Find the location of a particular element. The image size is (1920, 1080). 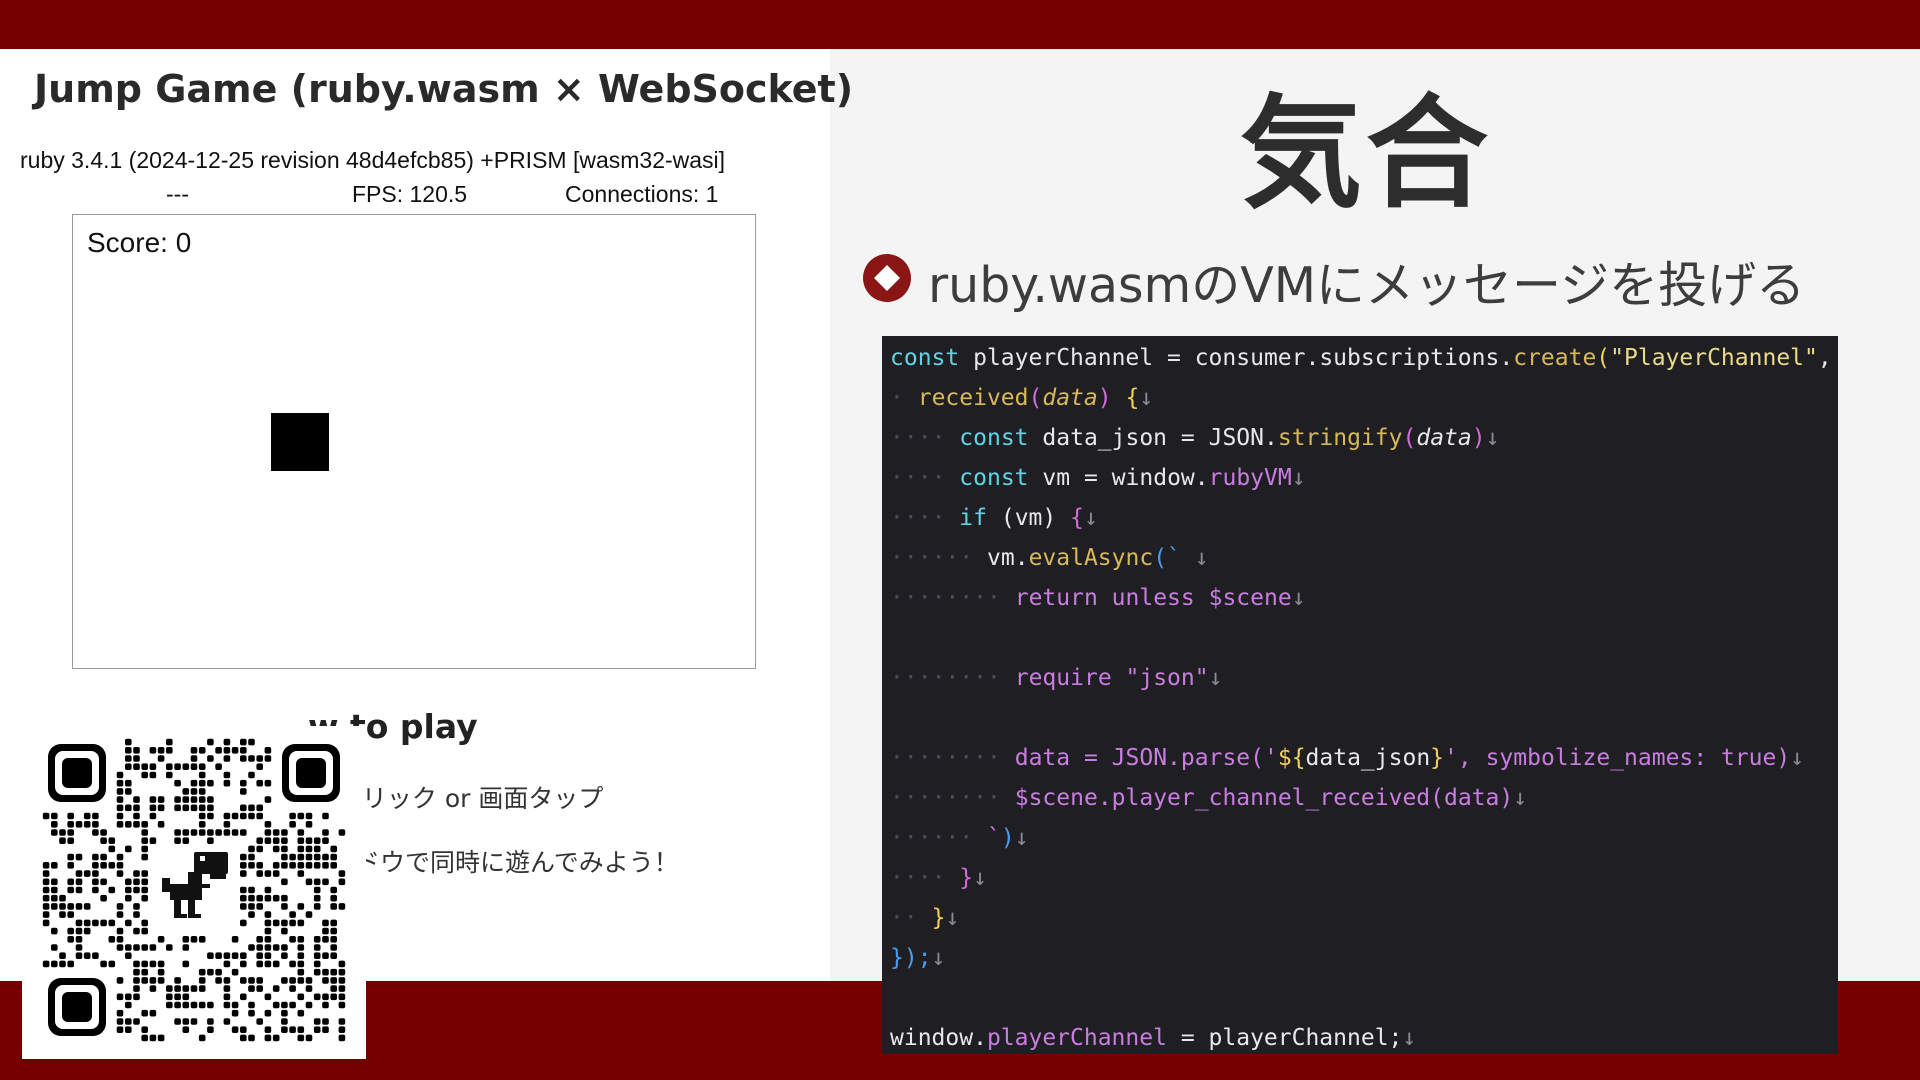

code-token: consumer.subscriptions. is located at coordinates (1354, 358).